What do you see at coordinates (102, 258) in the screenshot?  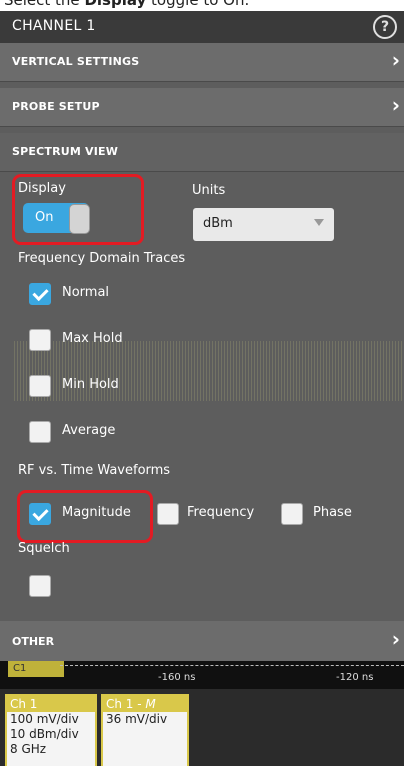 I see `frequency-domain-traces-label: Frequency Domain Traces` at bounding box center [102, 258].